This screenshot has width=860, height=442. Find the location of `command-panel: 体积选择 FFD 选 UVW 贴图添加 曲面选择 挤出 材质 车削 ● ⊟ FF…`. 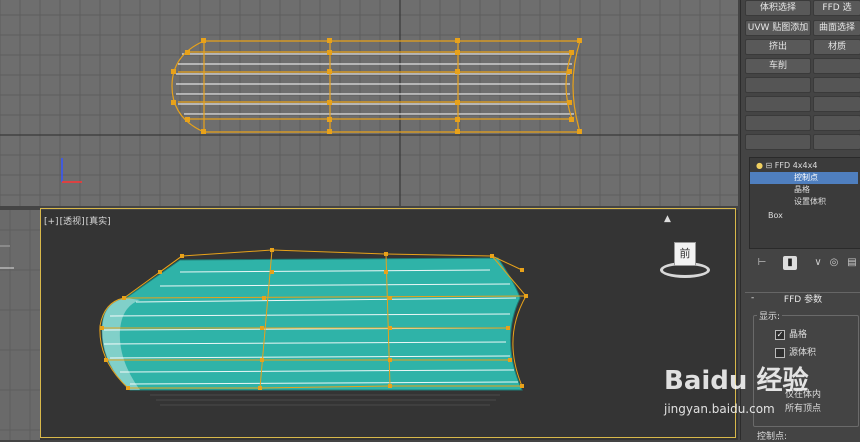

command-panel: 体积选择 FFD 选 UVW 贴图添加 曲面选择 挤出 材质 车削 ● ⊟ FF… is located at coordinates (800, 221).